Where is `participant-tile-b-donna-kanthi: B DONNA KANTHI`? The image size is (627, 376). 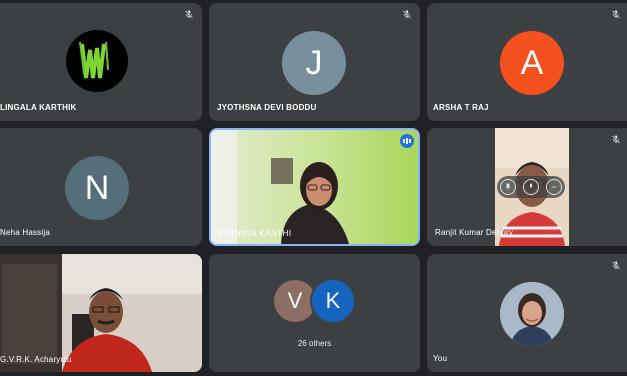 participant-tile-b-donna-kanthi: B DONNA KANTHI is located at coordinates (314, 187).